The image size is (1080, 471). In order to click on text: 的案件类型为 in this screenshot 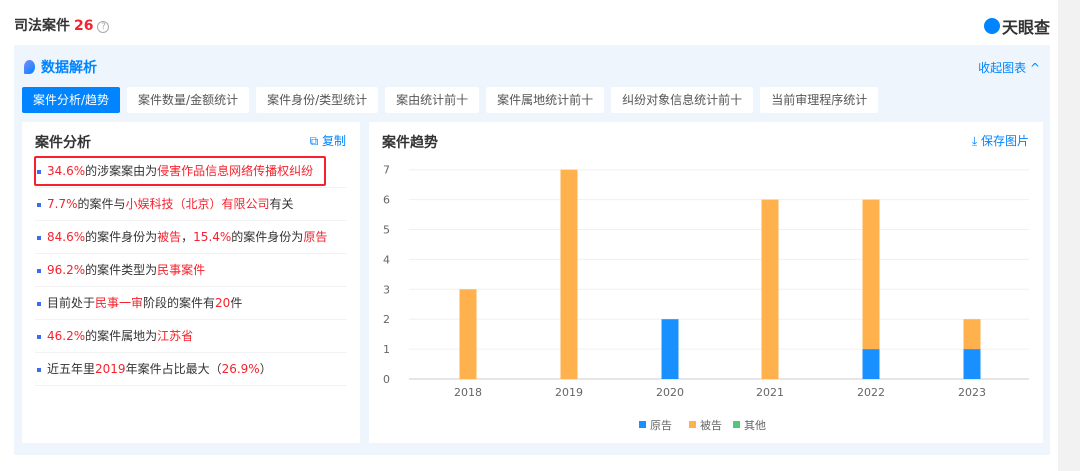, I will do `click(121, 270)`.